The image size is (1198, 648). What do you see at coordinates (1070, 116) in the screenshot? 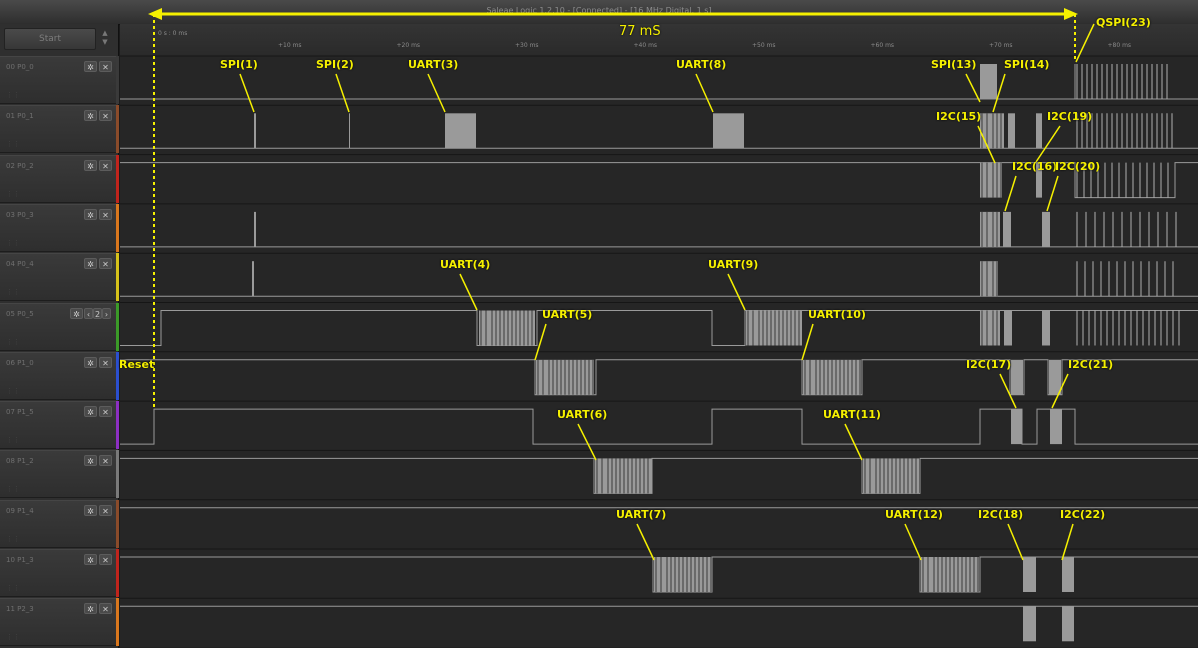
I see `protocol-annotation: I2C(19)` at bounding box center [1070, 116].